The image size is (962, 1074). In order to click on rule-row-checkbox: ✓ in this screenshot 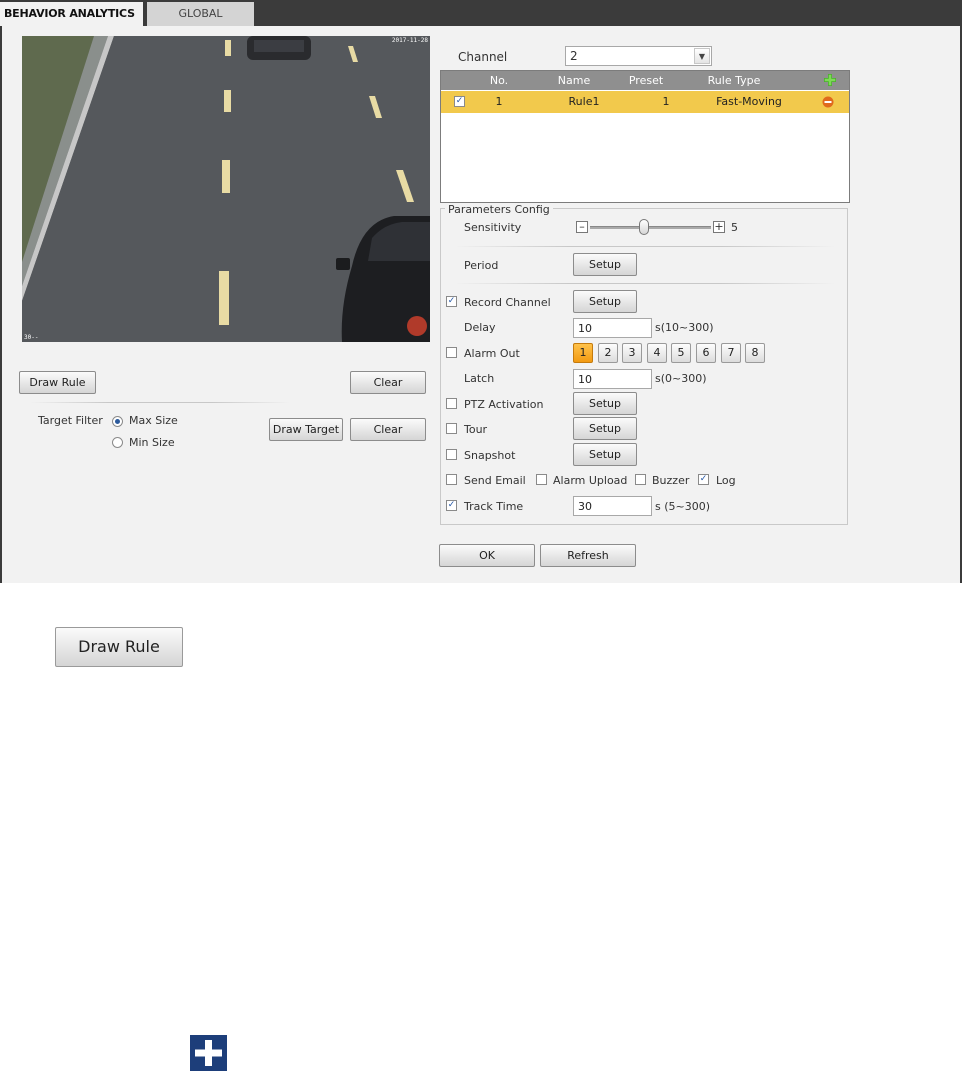, I will do `click(459, 101)`.